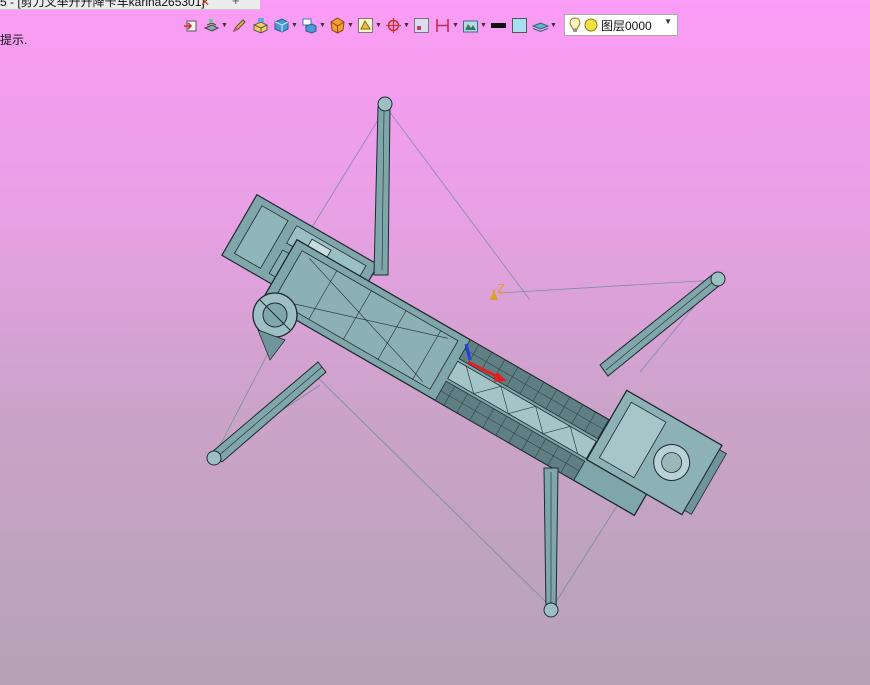 Image resolution: width=870 pixels, height=685 pixels. I want to click on render-mode-button: ▼, so click(474, 25).